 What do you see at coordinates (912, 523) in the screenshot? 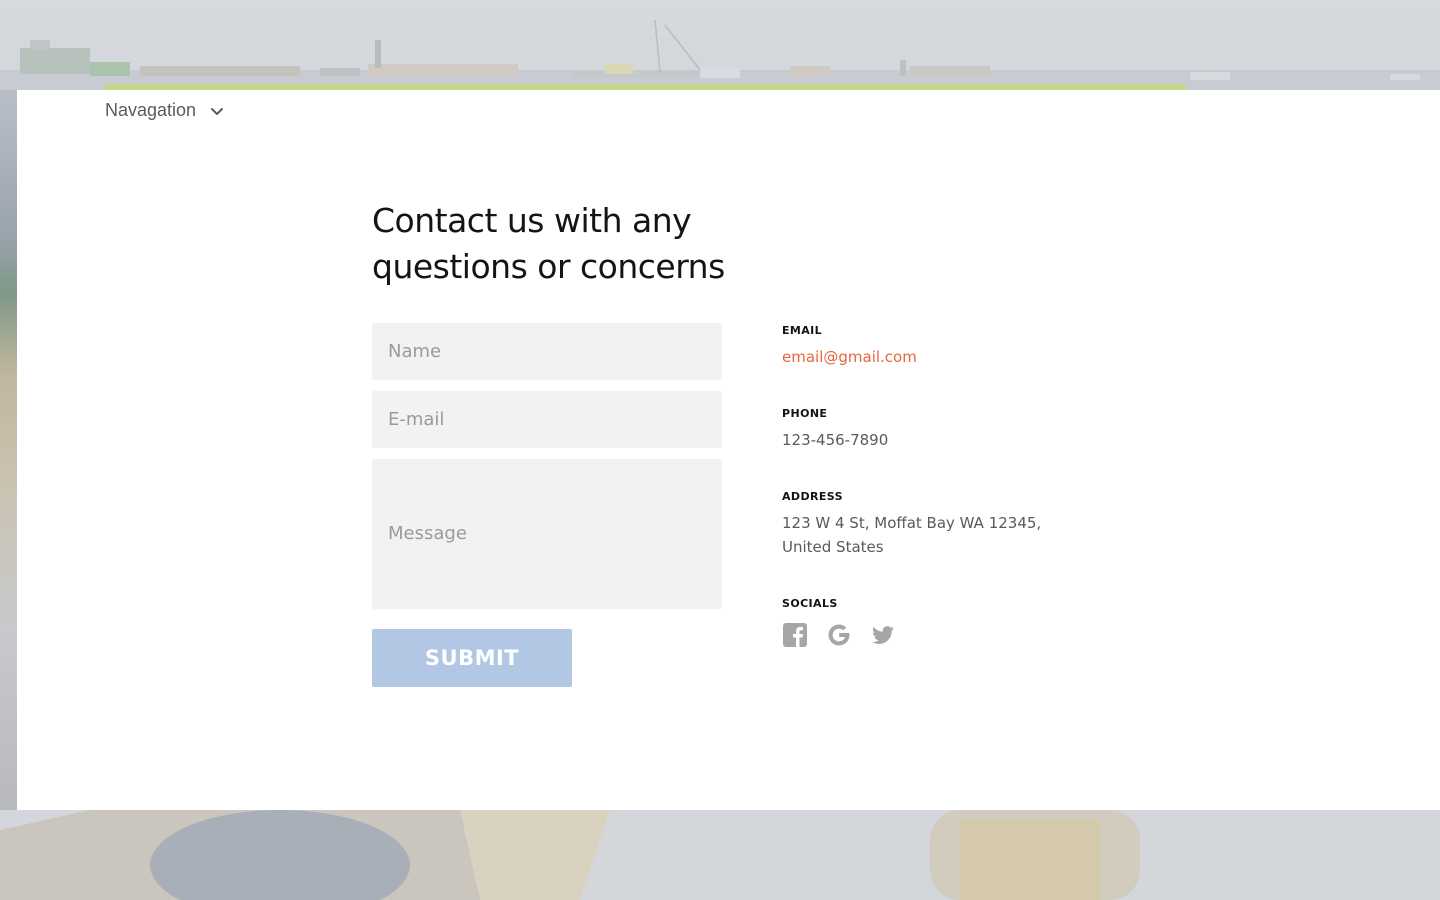
I see `address-line-1: 123 W 4 St, Moffat Bay WA 12345,` at bounding box center [912, 523].